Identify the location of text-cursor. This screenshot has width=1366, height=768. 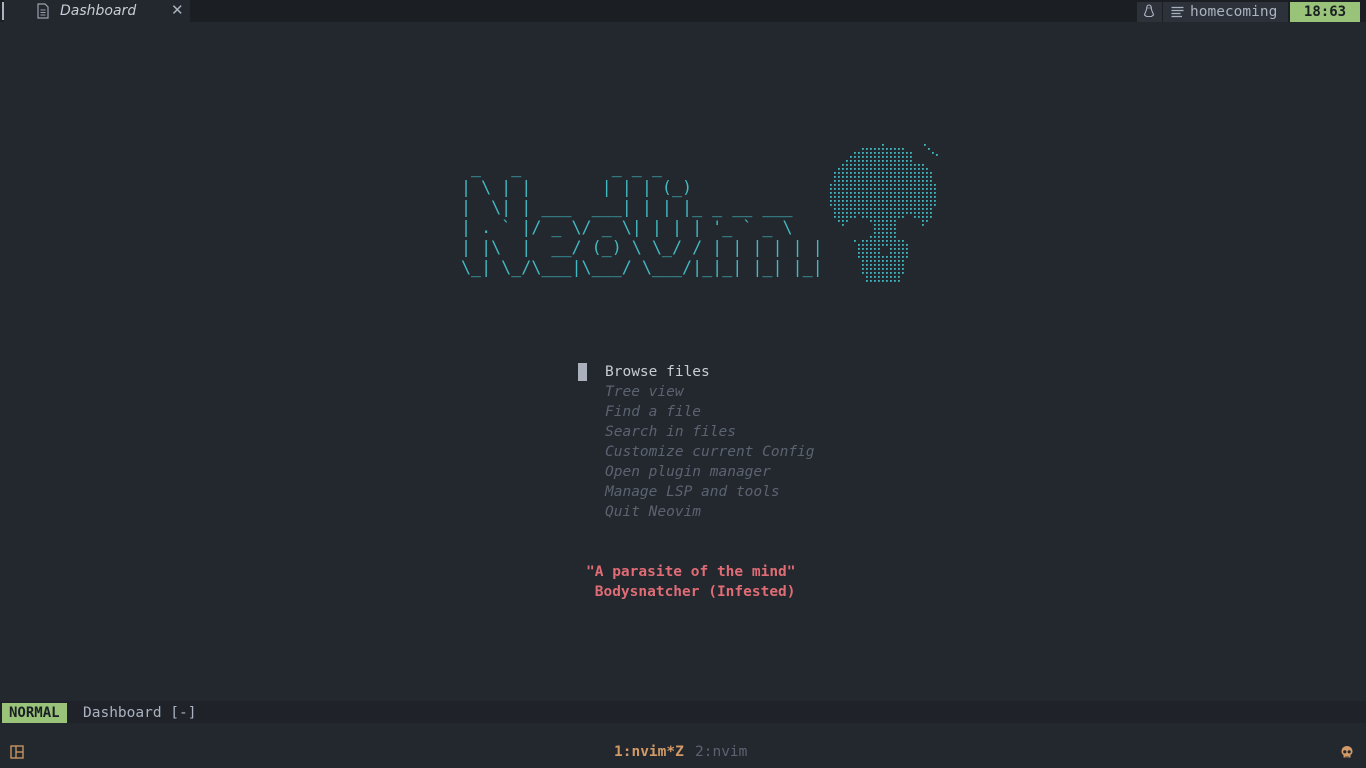
(582, 372).